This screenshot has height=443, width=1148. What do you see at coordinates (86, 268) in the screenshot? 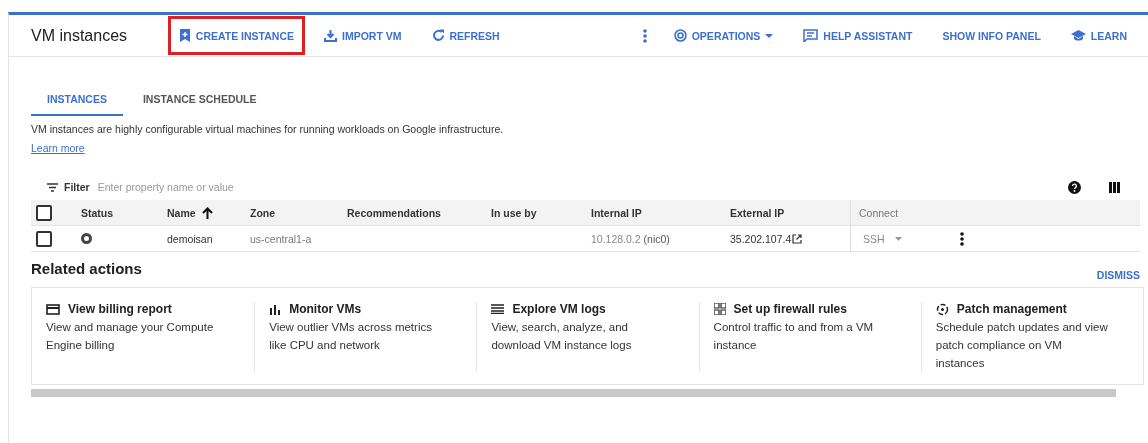
I see `section-title: Related actions` at bounding box center [86, 268].